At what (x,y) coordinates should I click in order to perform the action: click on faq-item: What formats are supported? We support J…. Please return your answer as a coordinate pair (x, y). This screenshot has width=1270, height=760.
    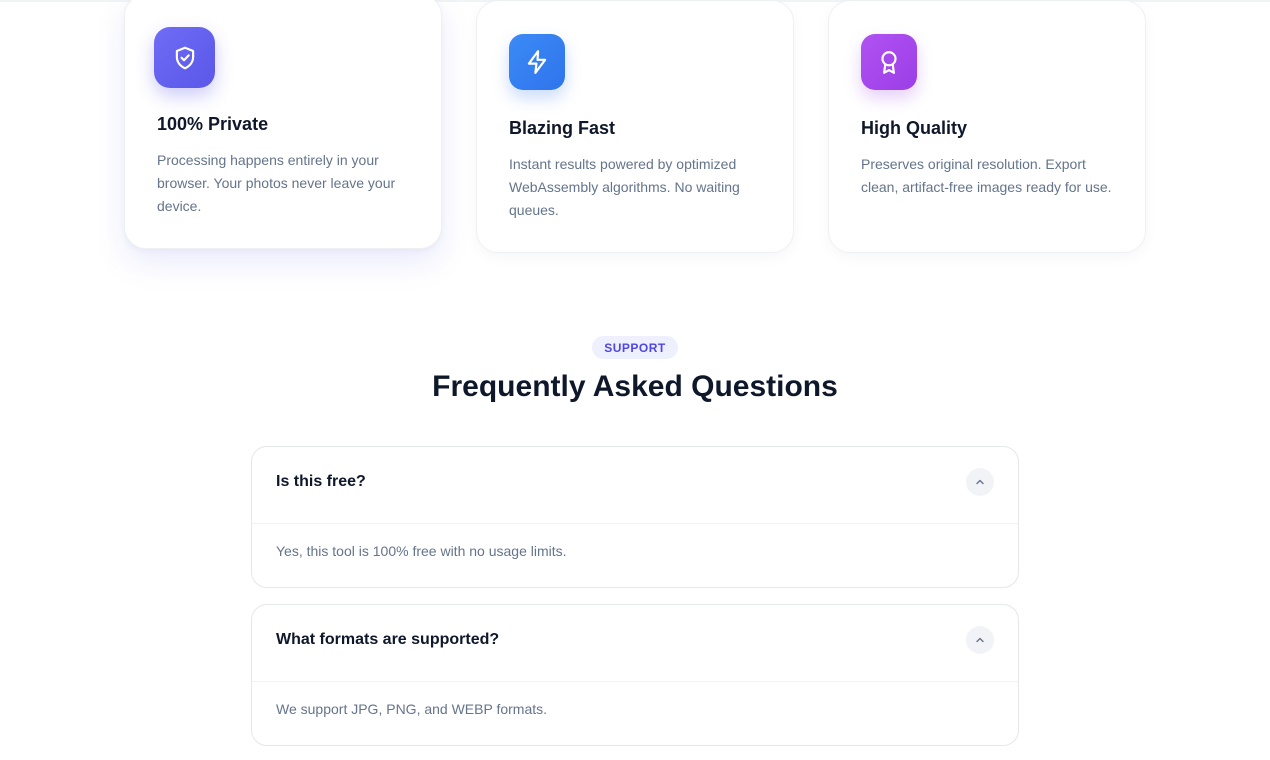
    Looking at the image, I should click on (635, 675).